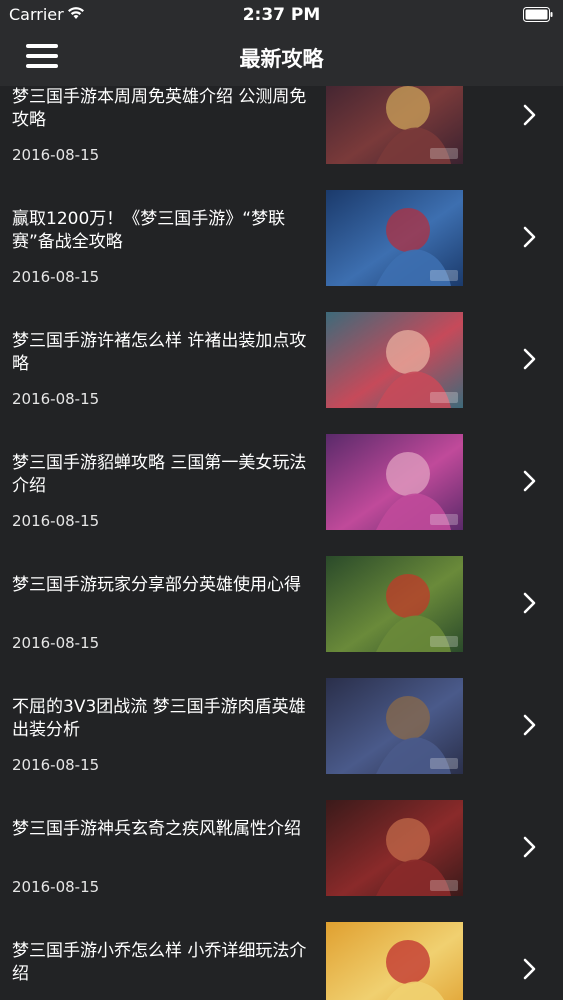 The height and width of the screenshot is (1000, 563). What do you see at coordinates (156, 829) in the screenshot?
I see `article-title: 梦三国手游神兵玄奇之疾风靴属性介绍` at bounding box center [156, 829].